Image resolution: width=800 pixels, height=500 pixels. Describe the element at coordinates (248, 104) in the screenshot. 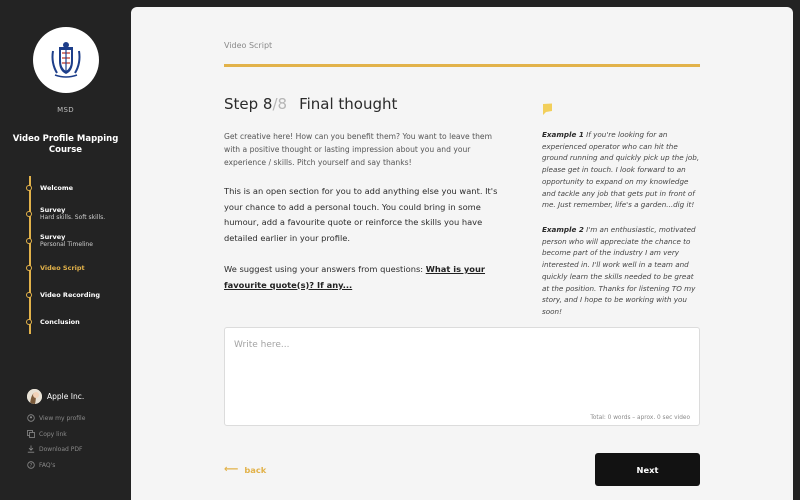

I see `step-label: Step 8` at that location.